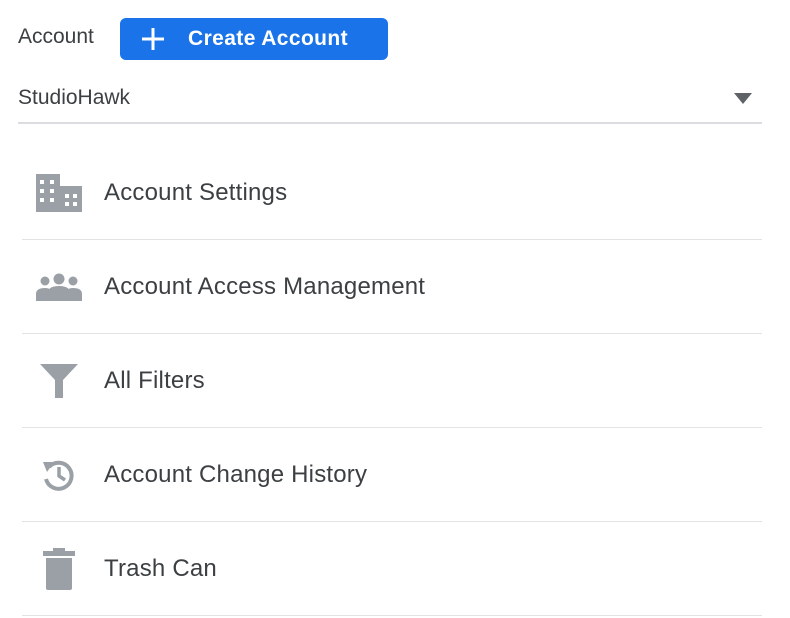  I want to click on menu-item-account-access-management: Account Access Management, so click(392, 287).